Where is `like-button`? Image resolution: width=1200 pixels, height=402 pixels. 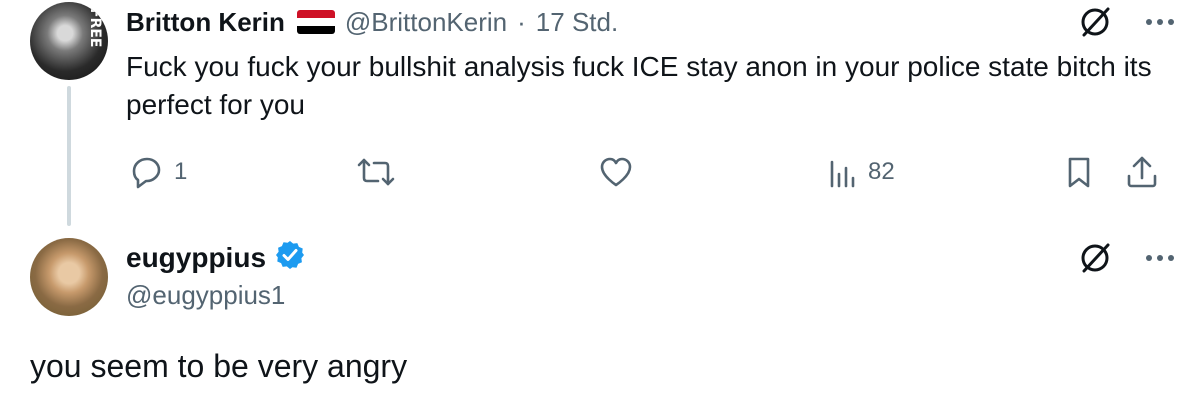
like-button is located at coordinates (616, 172).